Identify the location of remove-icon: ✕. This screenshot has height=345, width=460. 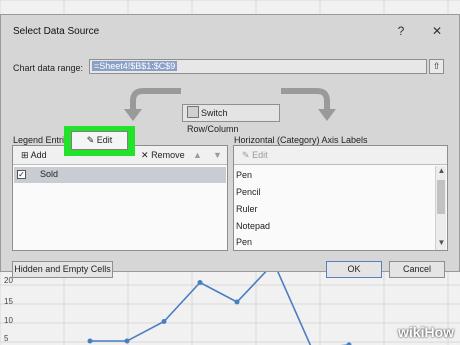
(145, 155).